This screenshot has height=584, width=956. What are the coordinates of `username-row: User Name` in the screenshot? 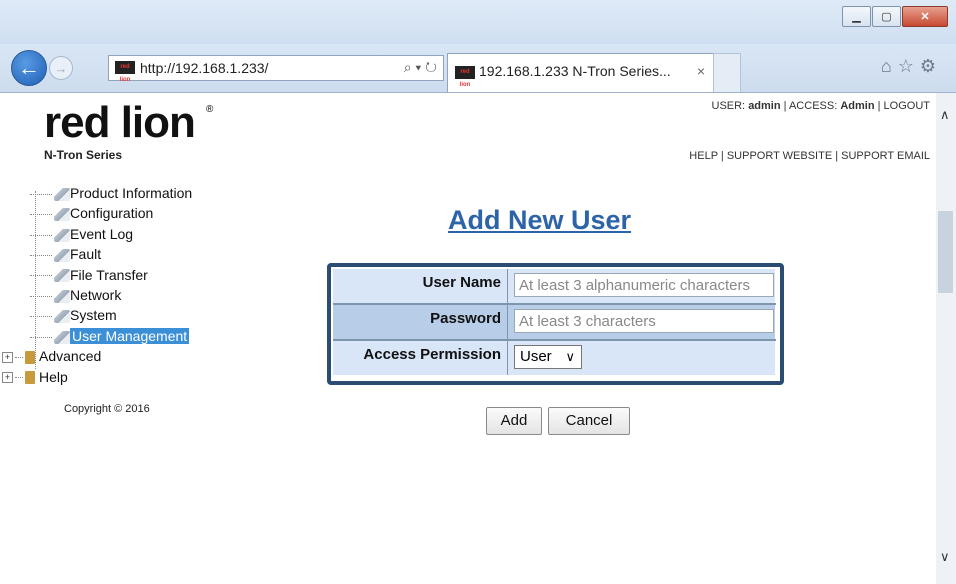 It's located at (554, 286).